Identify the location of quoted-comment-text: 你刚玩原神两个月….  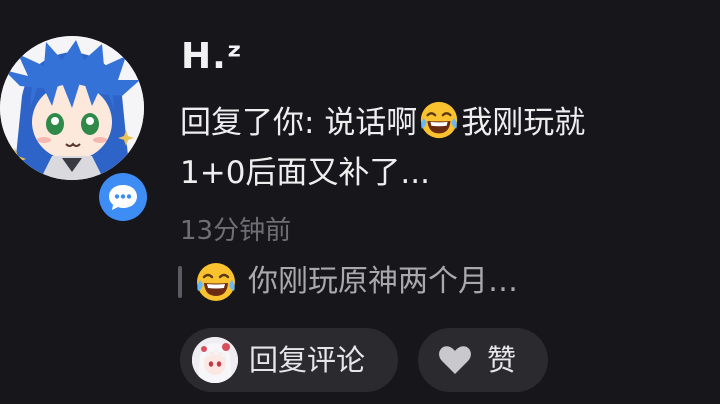
(383, 281).